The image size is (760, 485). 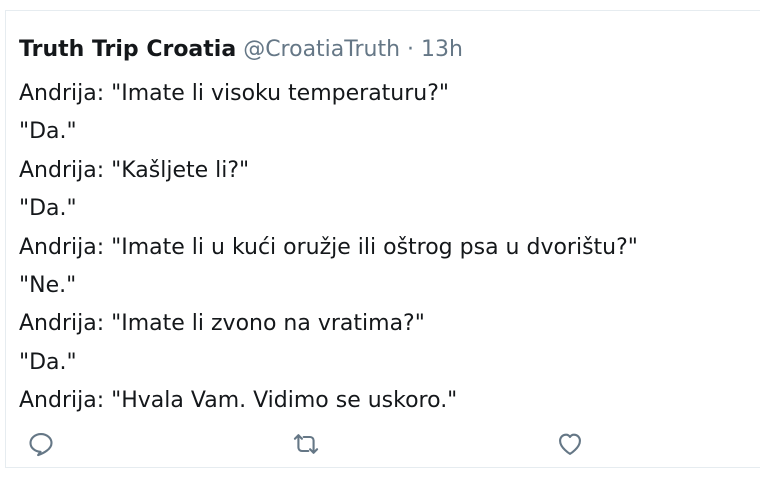 I want to click on retweet-button, so click(x=306, y=444).